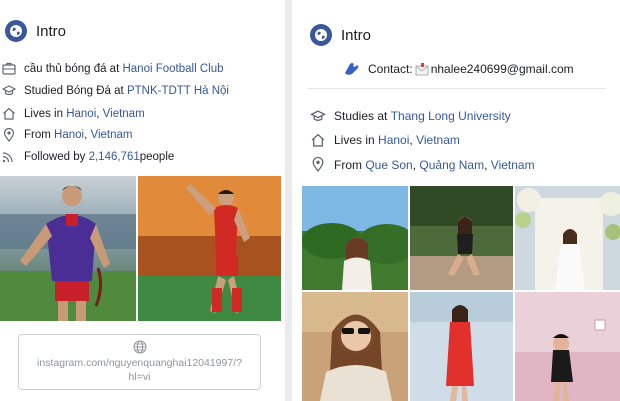 The width and height of the screenshot is (620, 401). Describe the element at coordinates (352, 69) in the screenshot. I see `phone-icon` at that location.